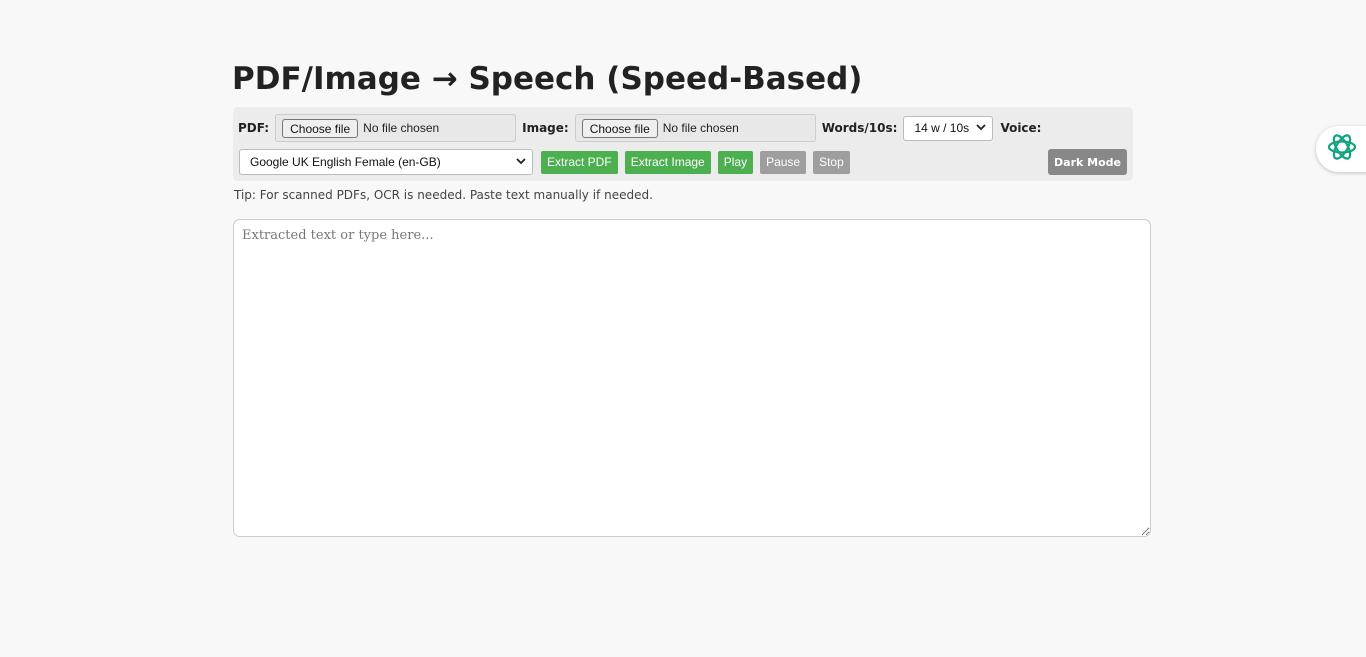 This screenshot has height=657, width=1366. Describe the element at coordinates (783, 162) in the screenshot. I see `pause-button: Pause` at that location.